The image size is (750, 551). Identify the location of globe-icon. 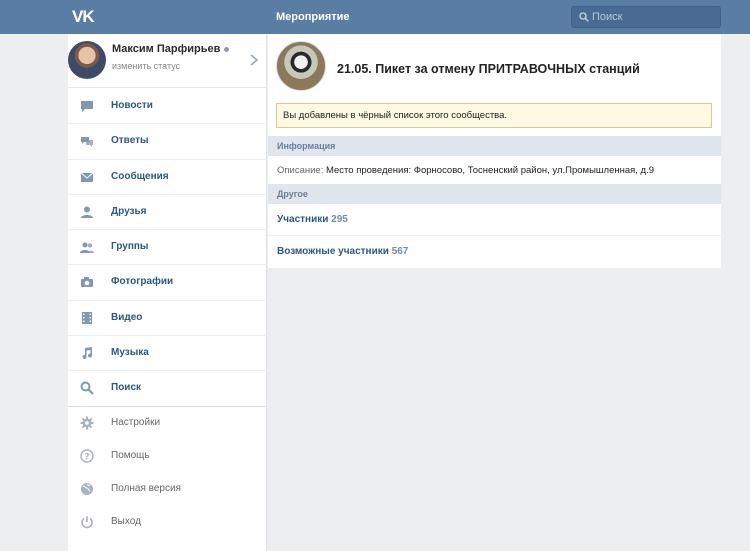
(87, 489).